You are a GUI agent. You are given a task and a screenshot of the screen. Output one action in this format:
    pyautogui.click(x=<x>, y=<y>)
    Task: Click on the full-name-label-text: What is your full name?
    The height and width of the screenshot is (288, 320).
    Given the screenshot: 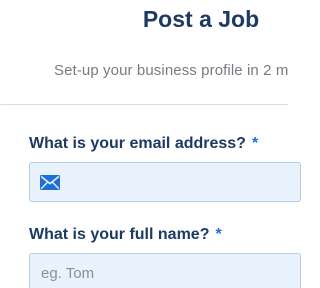 What is the action you would take?
    pyautogui.click(x=119, y=234)
    